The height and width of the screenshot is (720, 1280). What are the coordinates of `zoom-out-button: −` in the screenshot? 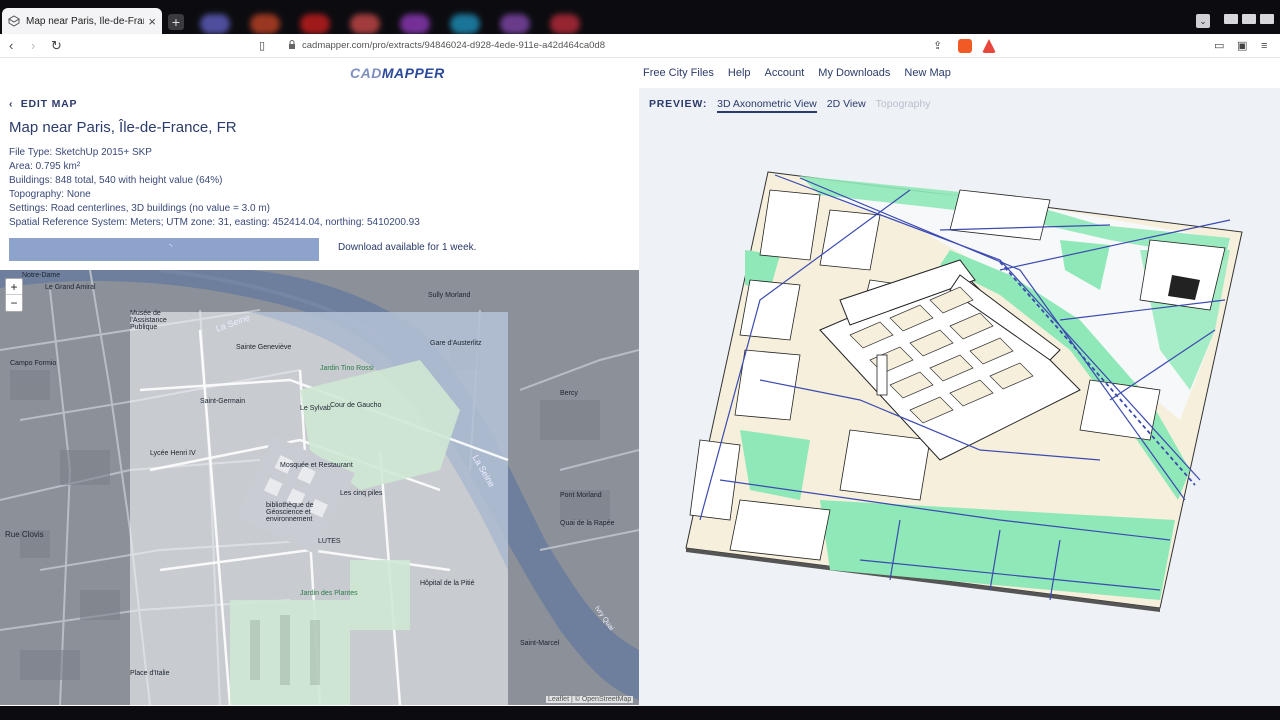 It's located at (14, 303).